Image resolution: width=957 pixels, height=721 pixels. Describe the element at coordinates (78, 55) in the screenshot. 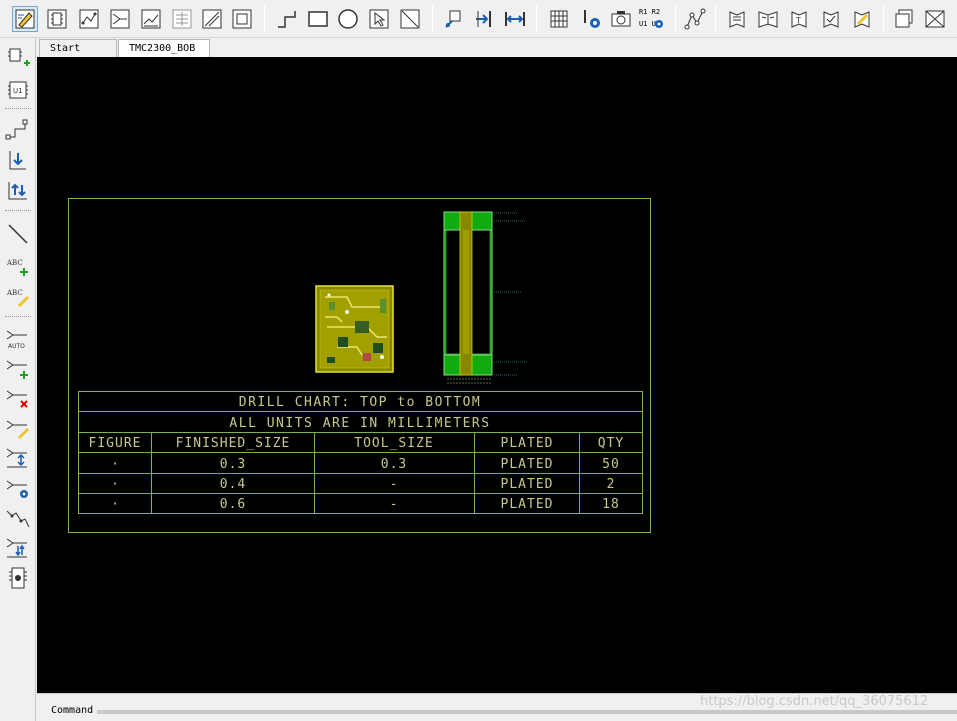

I see `tab-start-page: Start Page` at that location.